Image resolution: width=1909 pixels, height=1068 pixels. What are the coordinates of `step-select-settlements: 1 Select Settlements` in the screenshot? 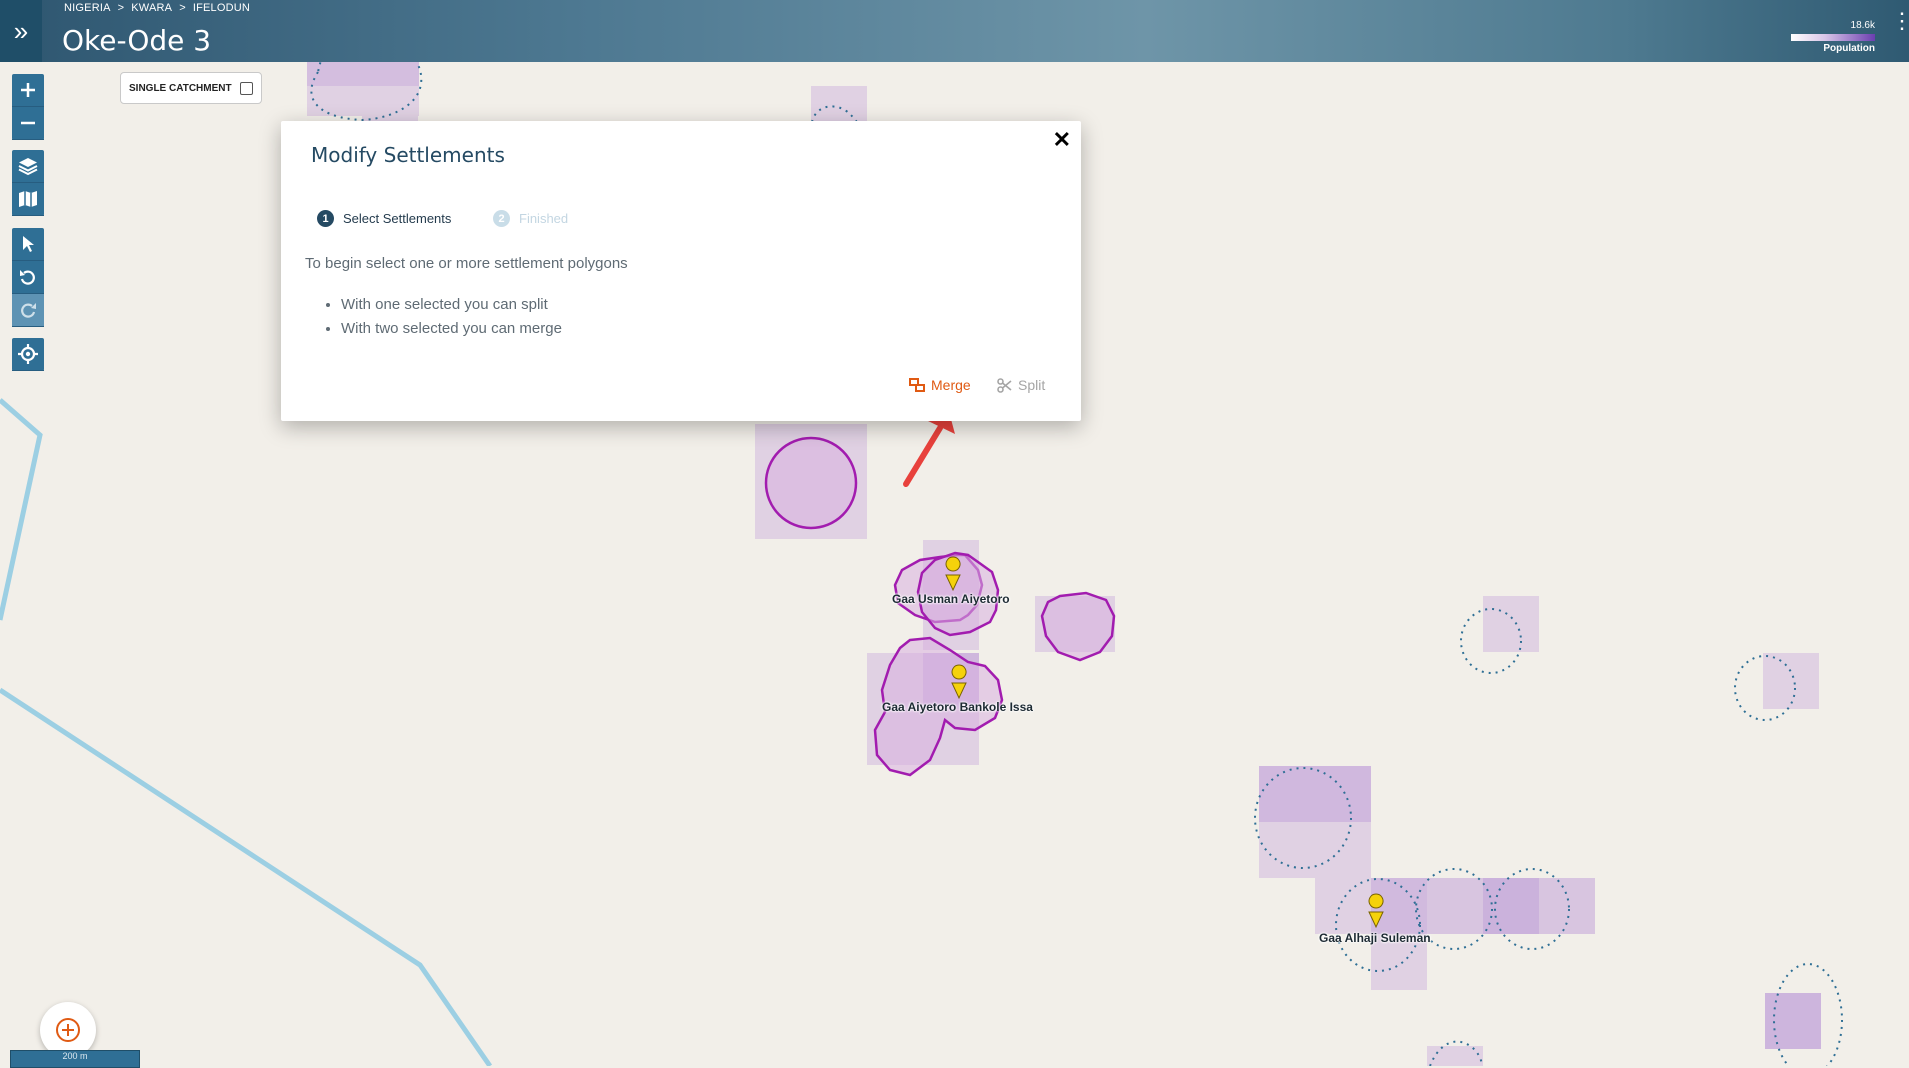 It's located at (384, 218).